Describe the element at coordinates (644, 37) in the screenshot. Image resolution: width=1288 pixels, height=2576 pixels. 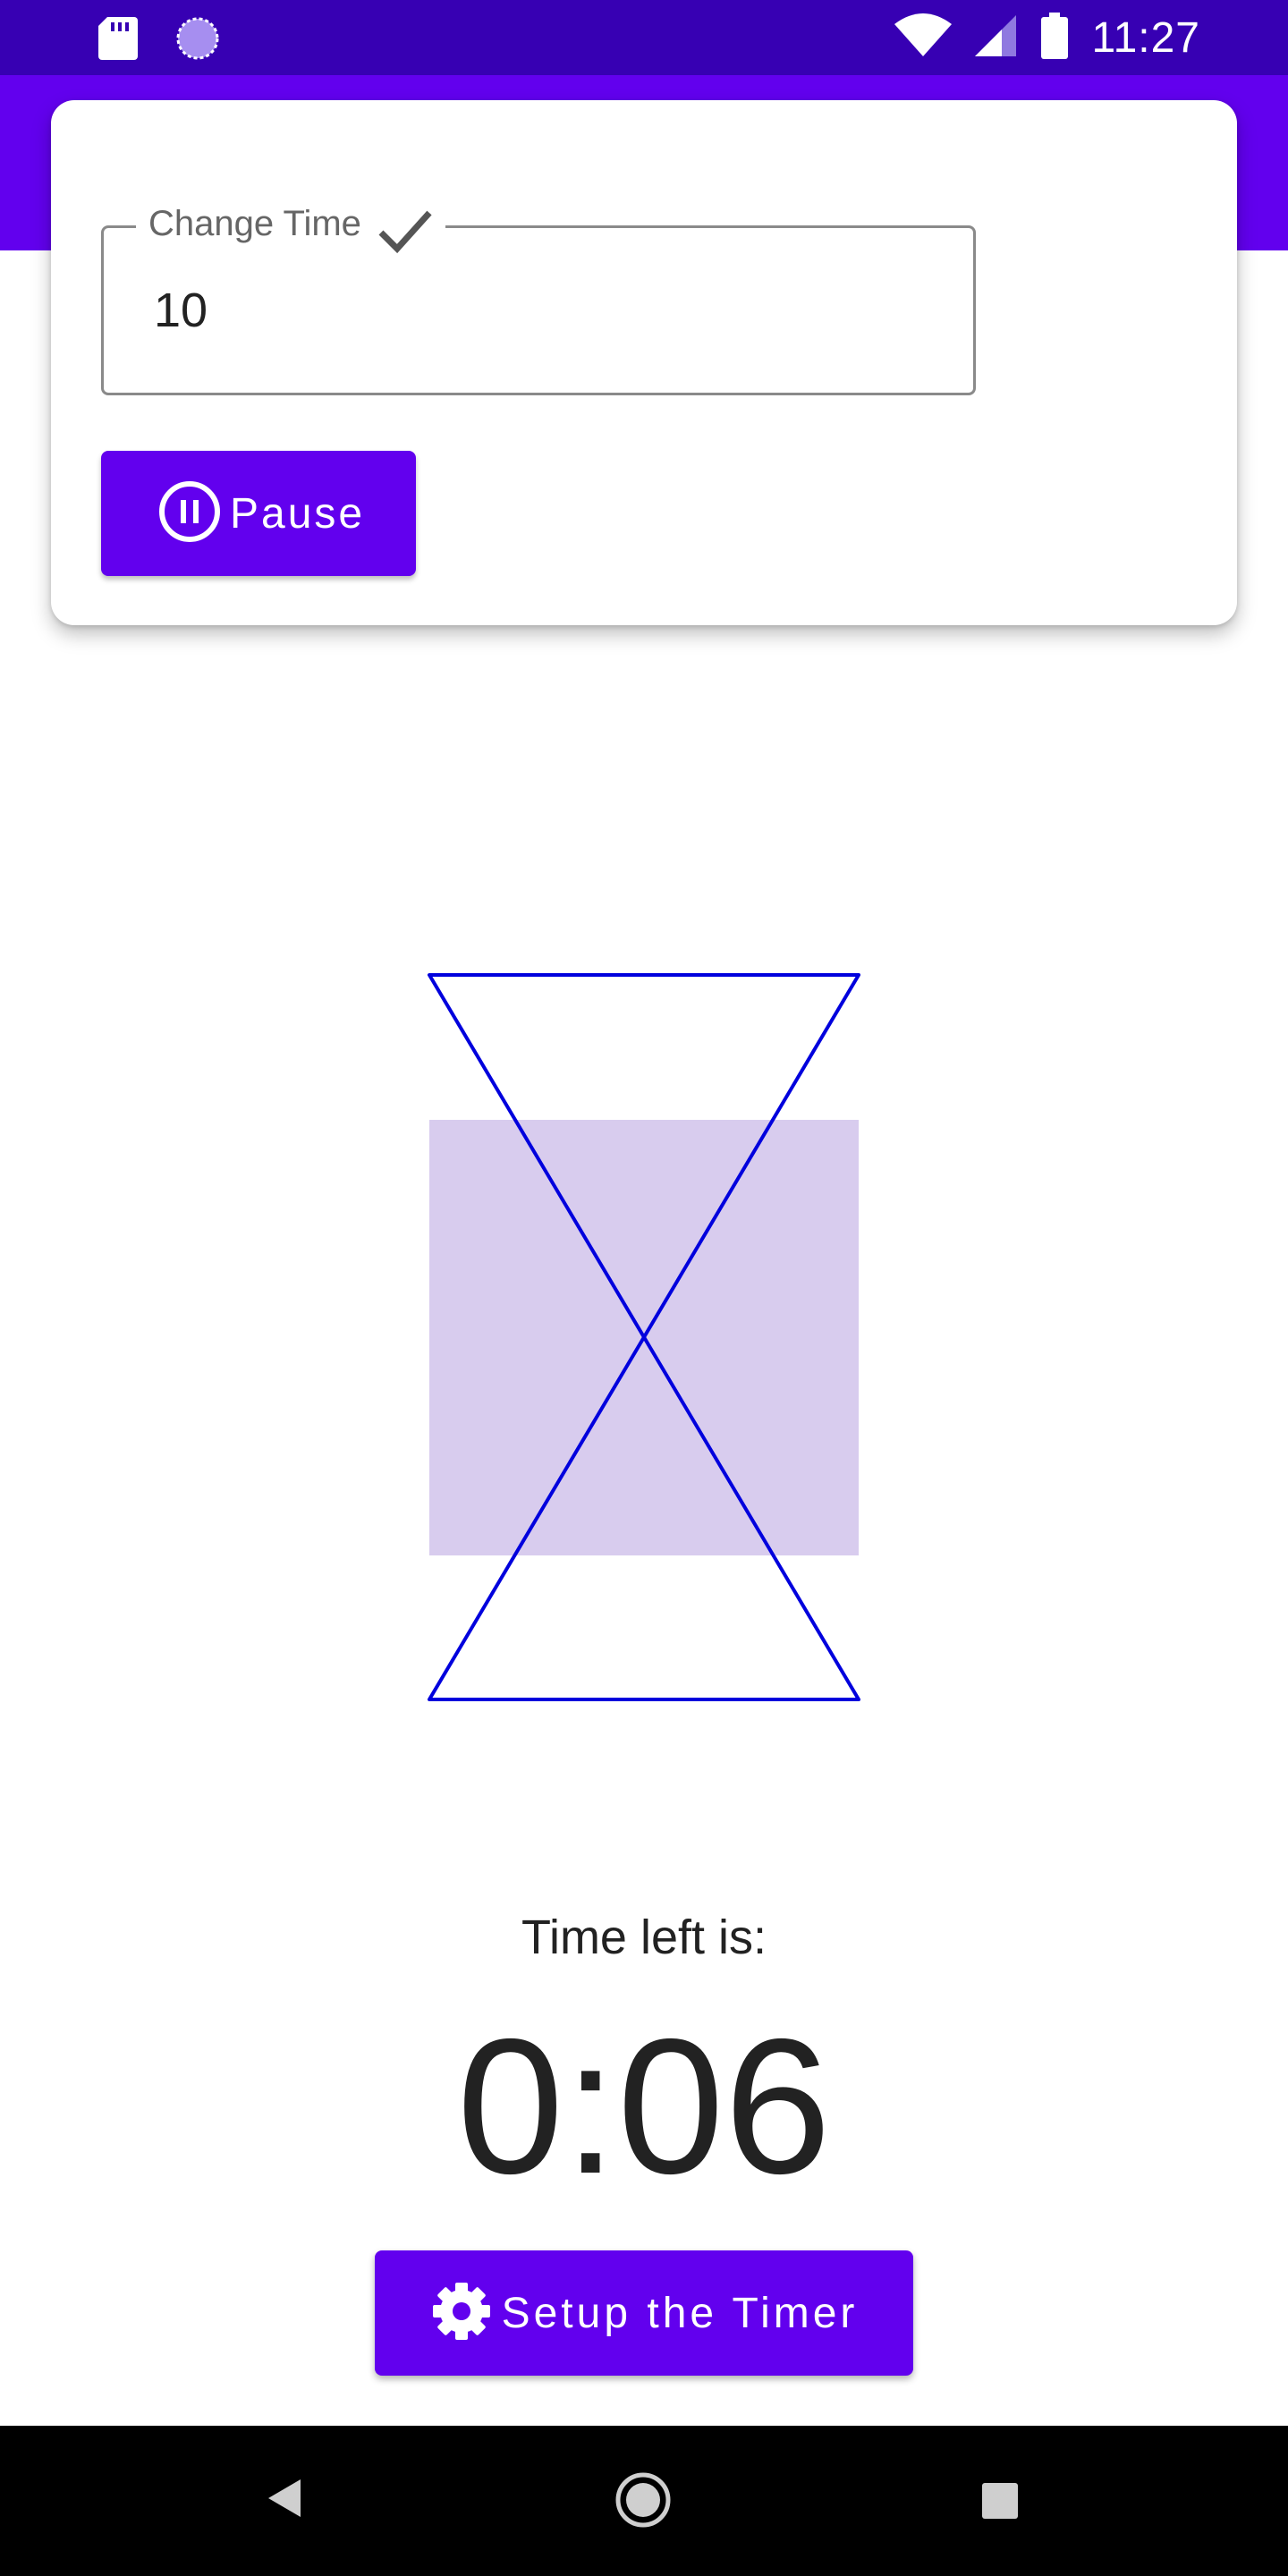
I see `status-bar: 11:27` at that location.